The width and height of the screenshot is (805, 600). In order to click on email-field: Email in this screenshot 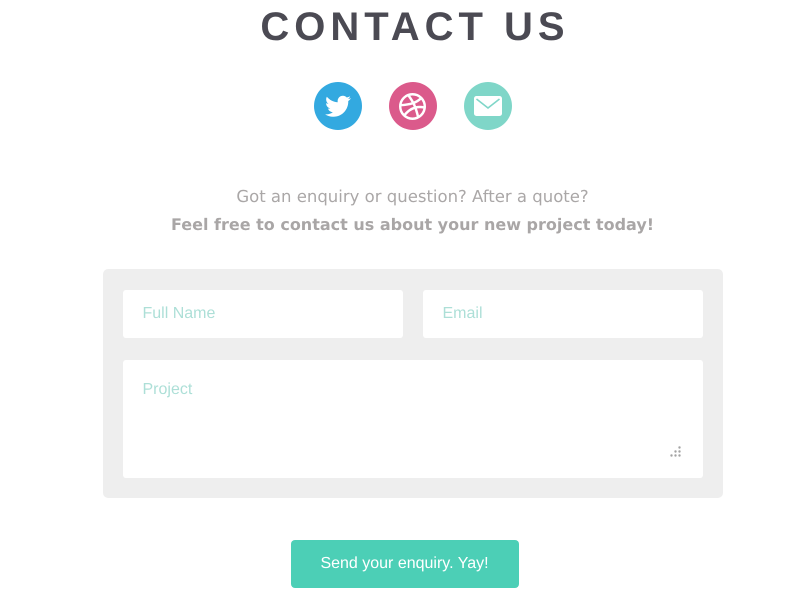, I will do `click(562, 314)`.